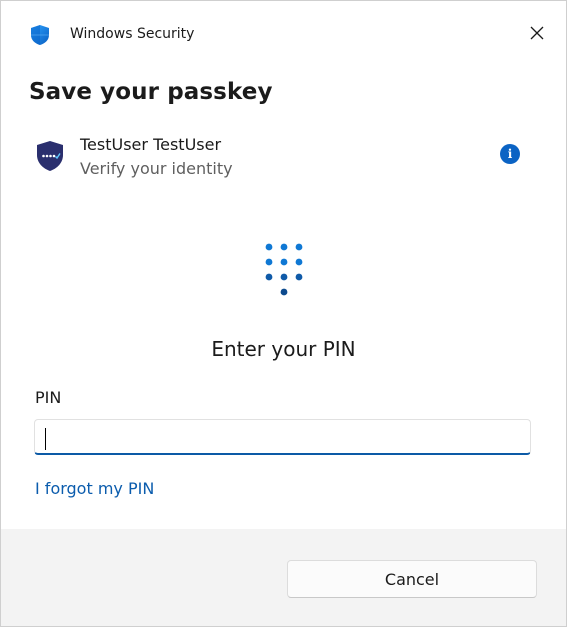 This screenshot has height=627, width=567. I want to click on passkey-shield-icon, so click(50, 156).